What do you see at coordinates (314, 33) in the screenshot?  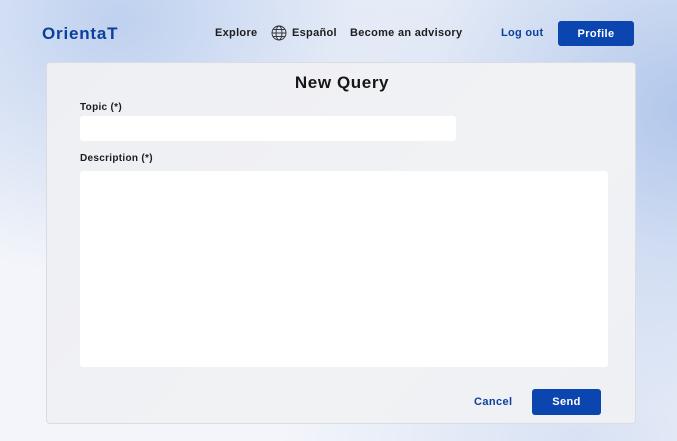 I see `language-label: Español` at bounding box center [314, 33].